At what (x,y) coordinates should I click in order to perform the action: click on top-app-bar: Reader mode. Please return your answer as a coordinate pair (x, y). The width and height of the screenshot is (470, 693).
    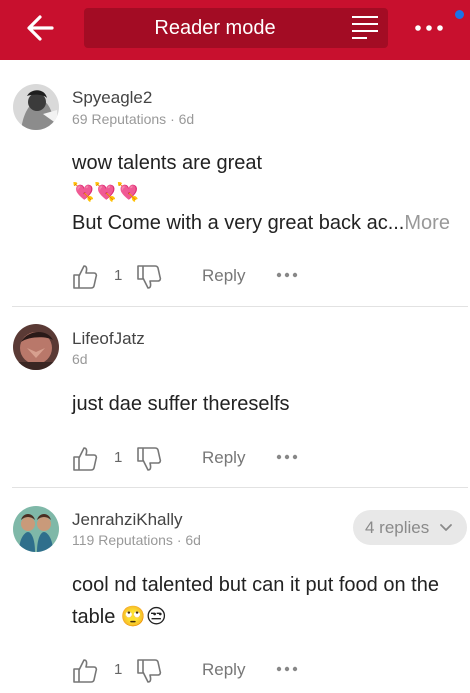
    Looking at the image, I should click on (235, 30).